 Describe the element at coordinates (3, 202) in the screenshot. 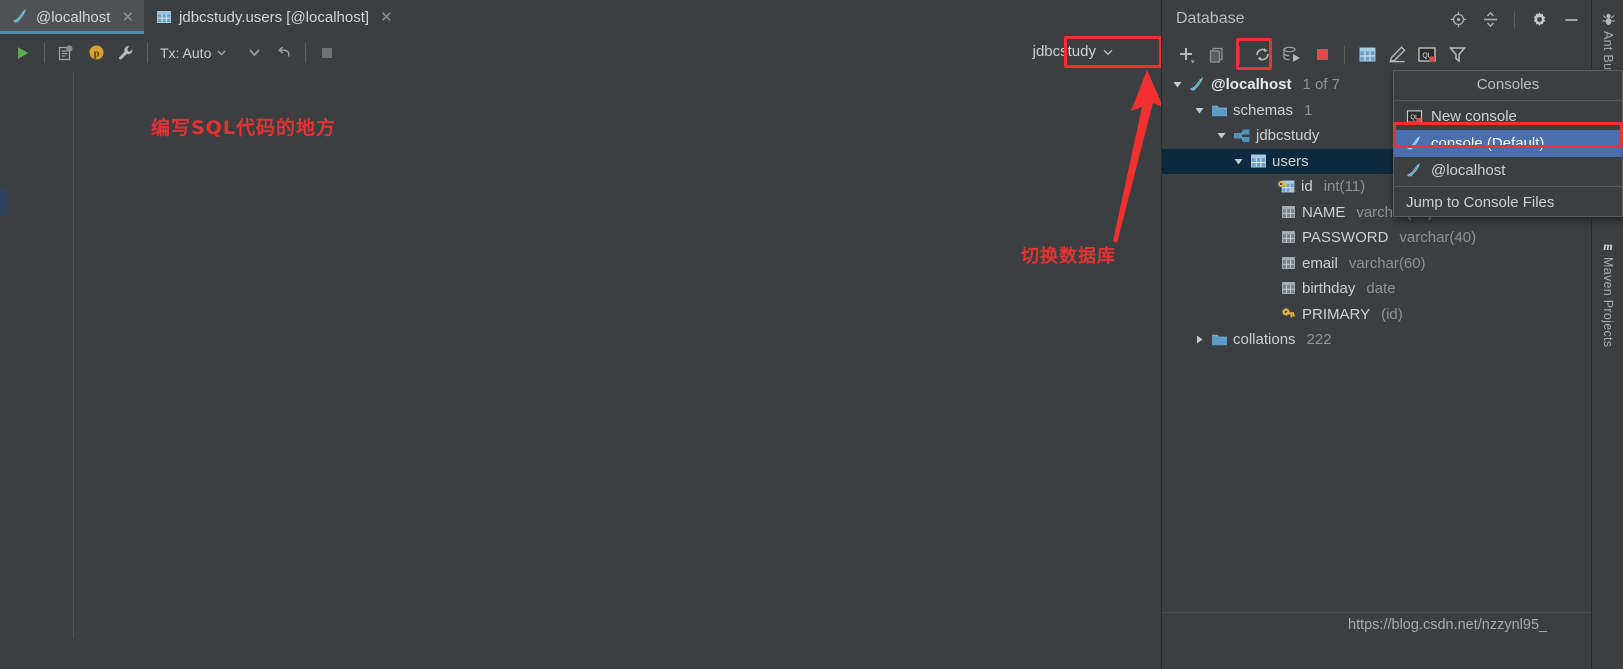

I see `gutter-marker` at that location.